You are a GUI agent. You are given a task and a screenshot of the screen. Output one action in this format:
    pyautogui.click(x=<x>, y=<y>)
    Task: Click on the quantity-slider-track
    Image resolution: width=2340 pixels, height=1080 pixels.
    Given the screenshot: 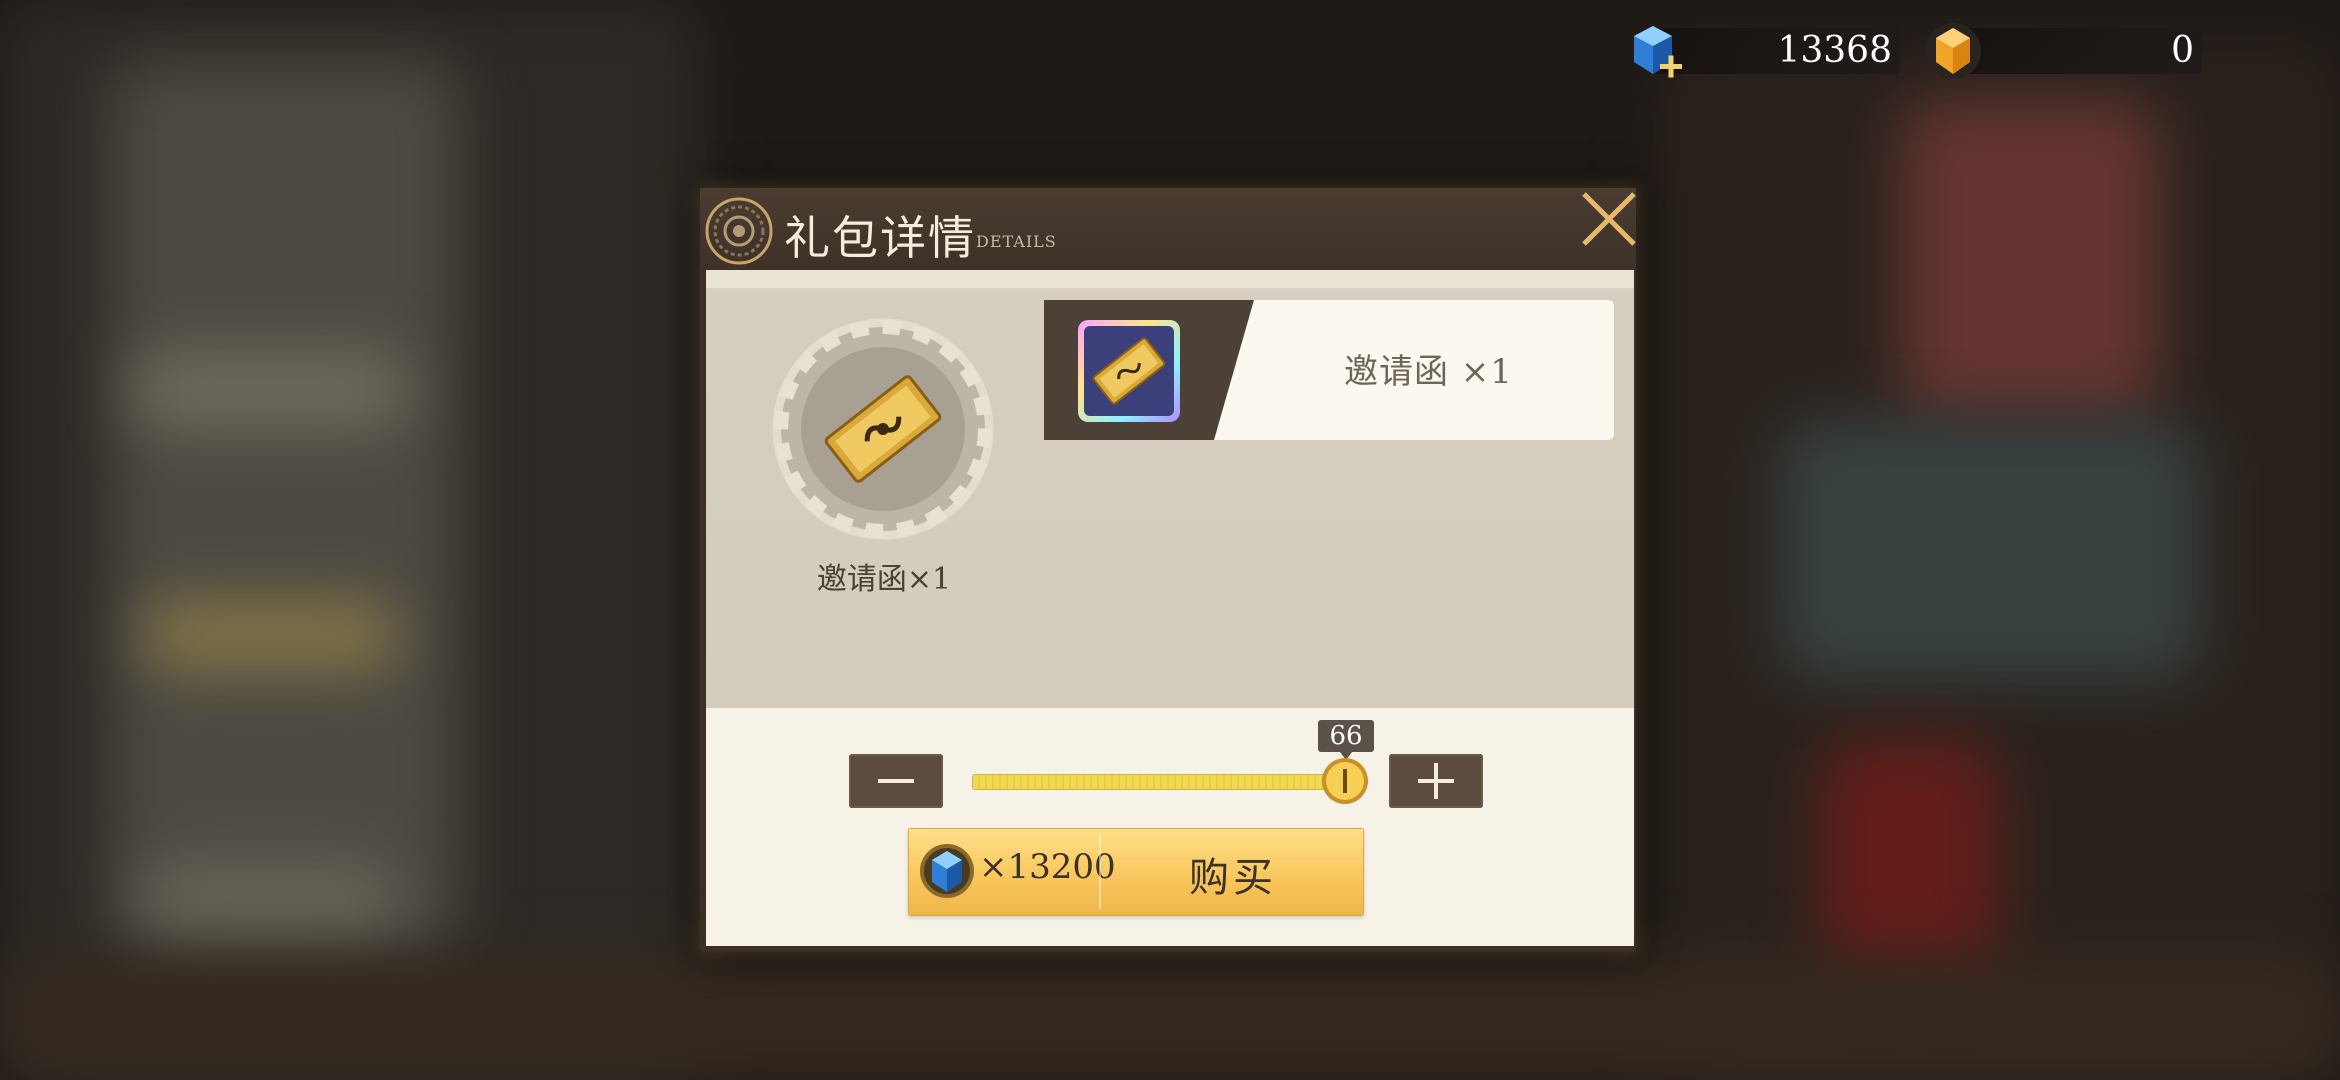 What is the action you would take?
    pyautogui.click(x=1161, y=782)
    